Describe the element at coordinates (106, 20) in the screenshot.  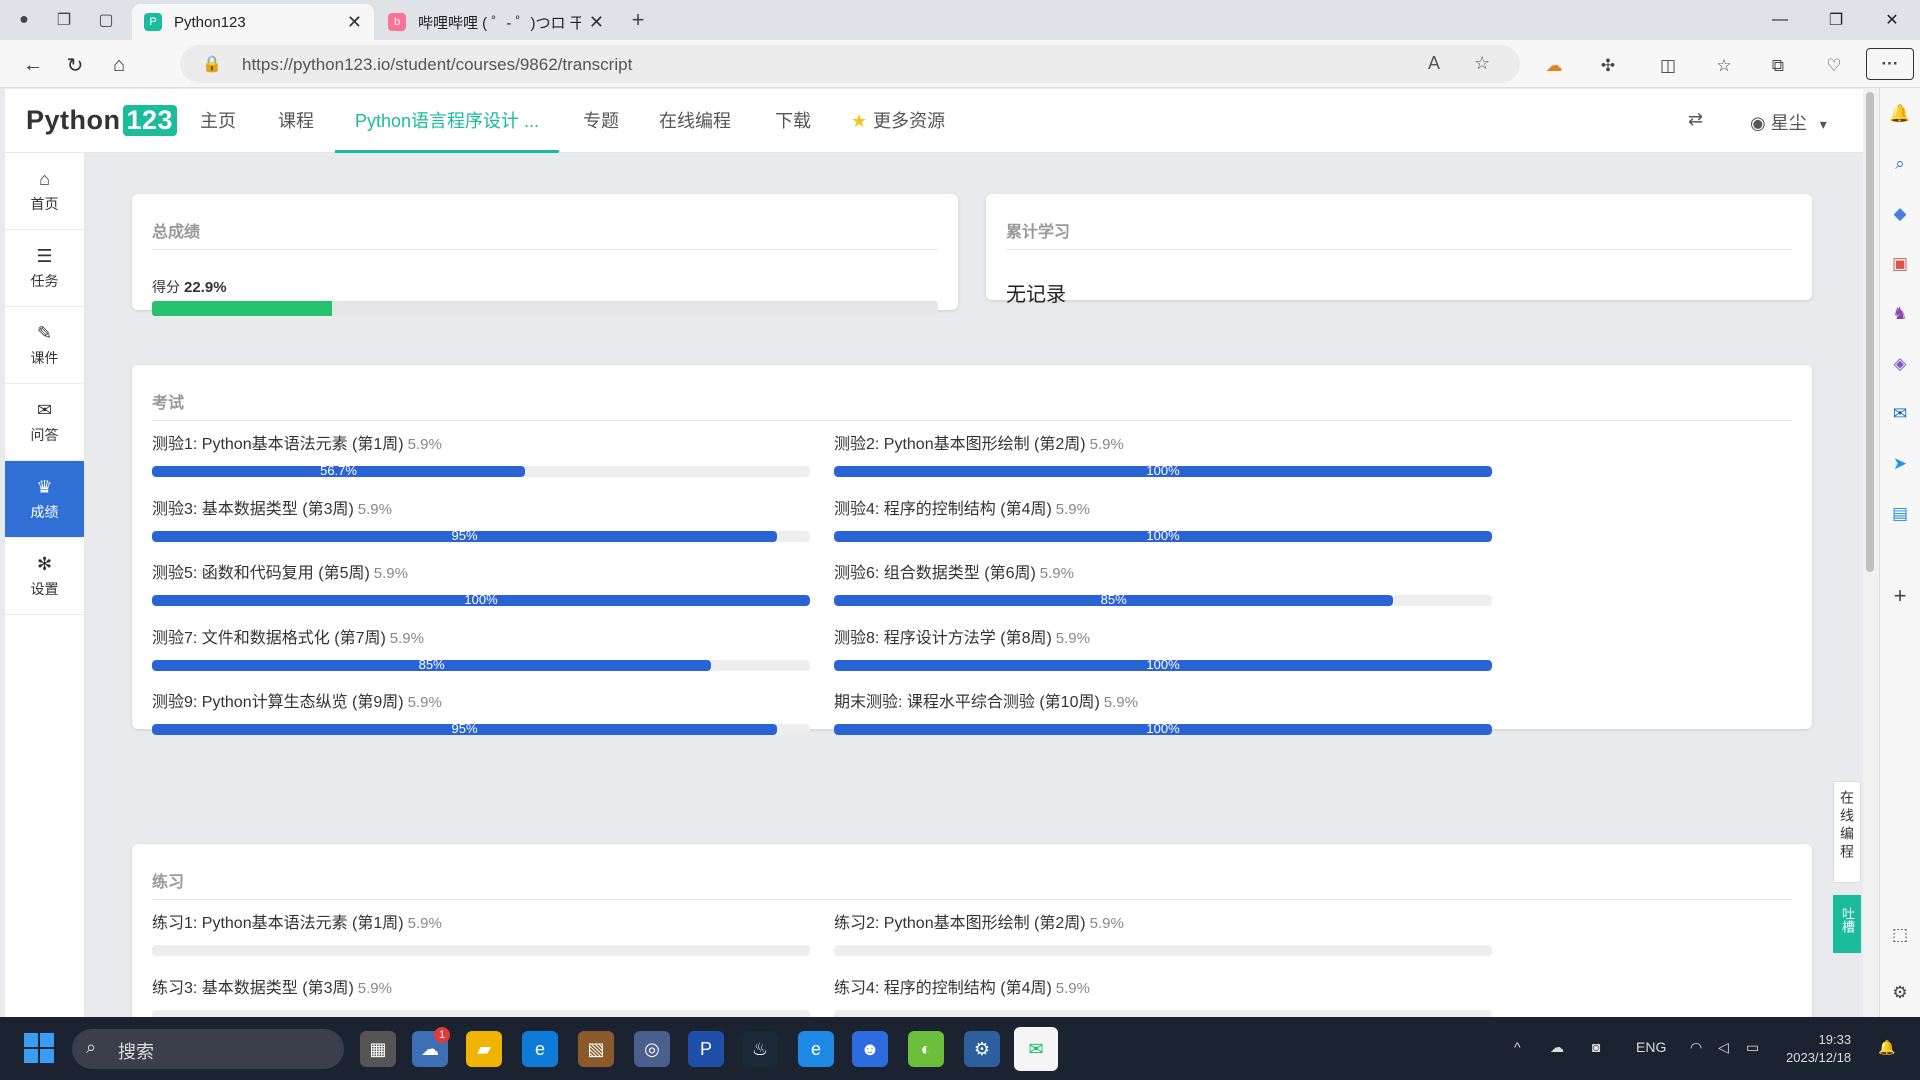
I see `tab-actions-icon: ▢` at that location.